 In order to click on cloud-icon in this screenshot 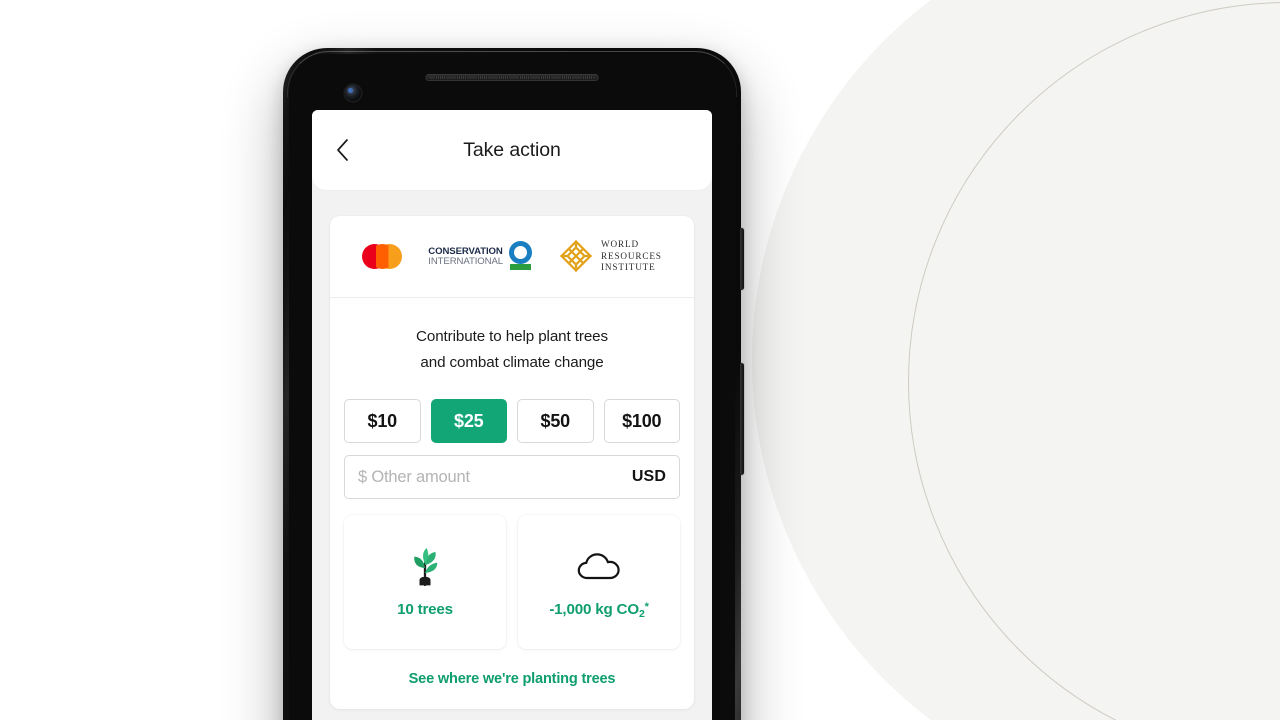, I will do `click(599, 567)`.